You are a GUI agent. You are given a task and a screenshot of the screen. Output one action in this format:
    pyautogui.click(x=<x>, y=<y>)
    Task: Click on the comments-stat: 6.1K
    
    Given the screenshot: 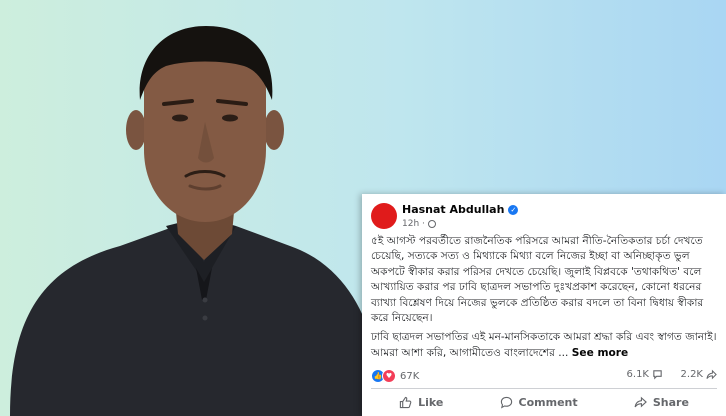 What is the action you would take?
    pyautogui.click(x=645, y=374)
    